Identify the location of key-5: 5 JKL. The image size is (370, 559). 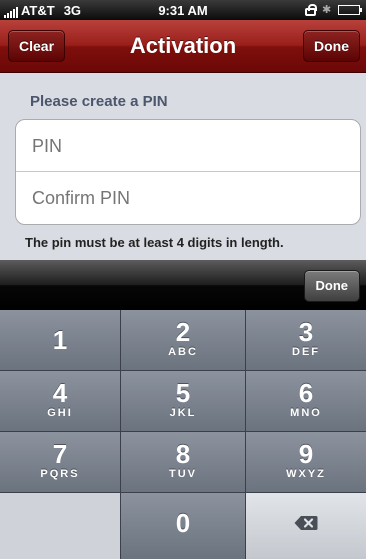
(183, 401).